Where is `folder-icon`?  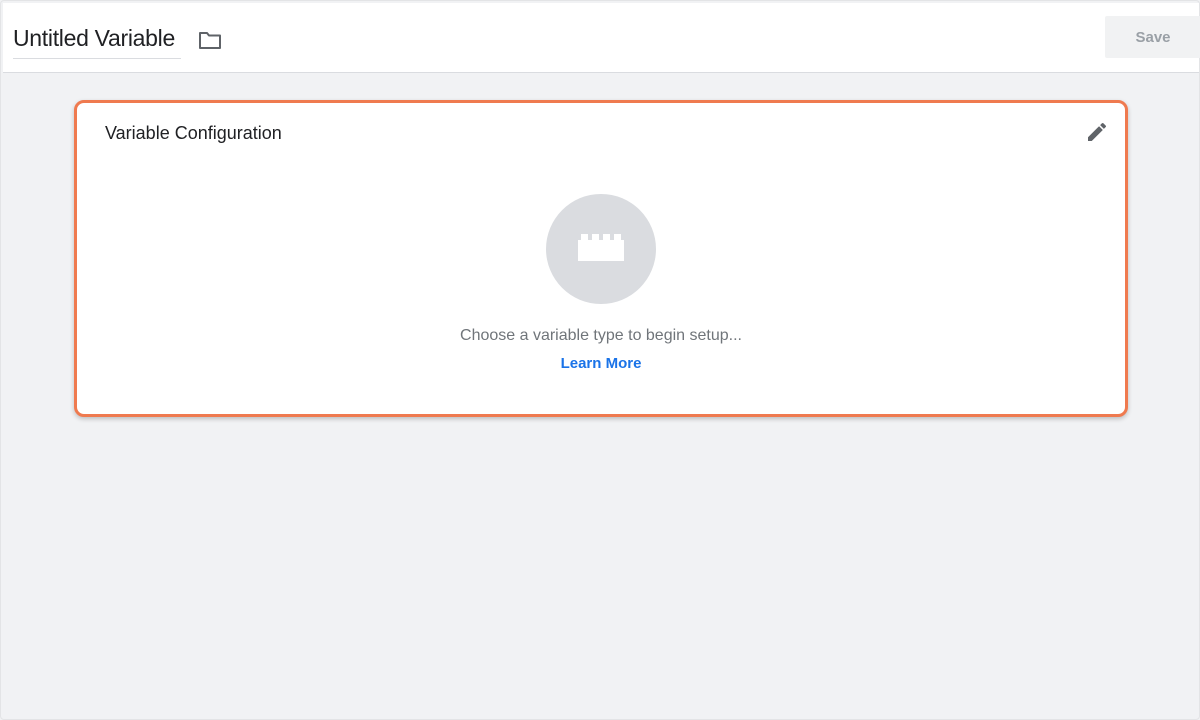 folder-icon is located at coordinates (210, 40).